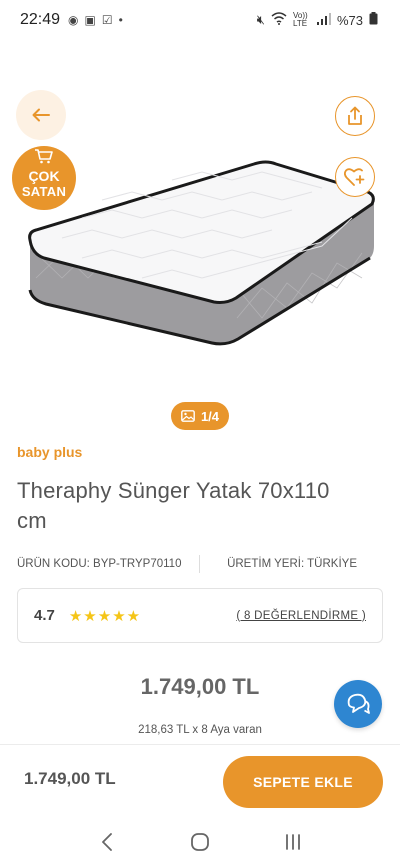 Image resolution: width=400 pixels, height=866 pixels. What do you see at coordinates (107, 20) in the screenshot?
I see `check-icon: ☑` at bounding box center [107, 20].